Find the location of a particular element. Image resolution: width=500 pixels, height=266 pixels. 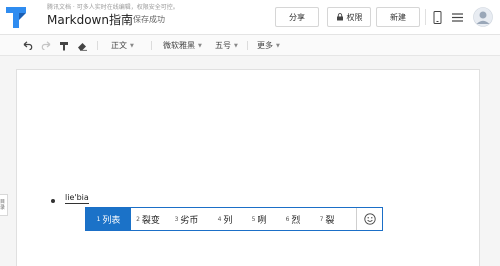

mobile-icon is located at coordinates (437, 17).